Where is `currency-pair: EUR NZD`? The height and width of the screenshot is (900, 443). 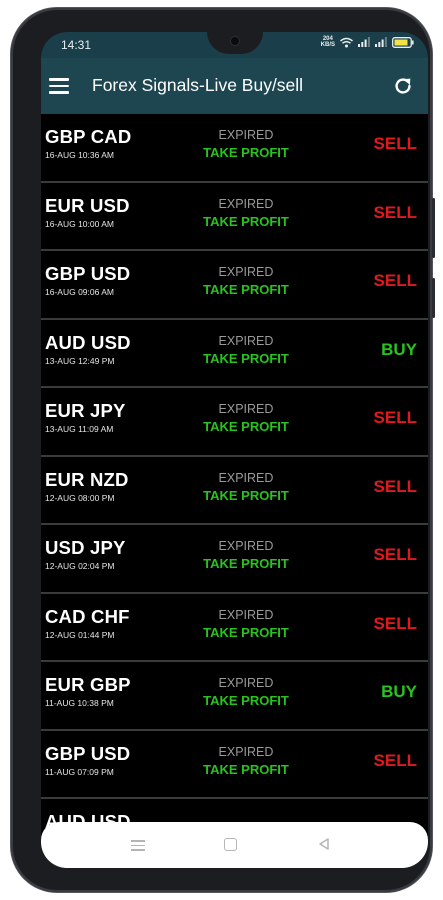 currency-pair: EUR NZD is located at coordinates (87, 479).